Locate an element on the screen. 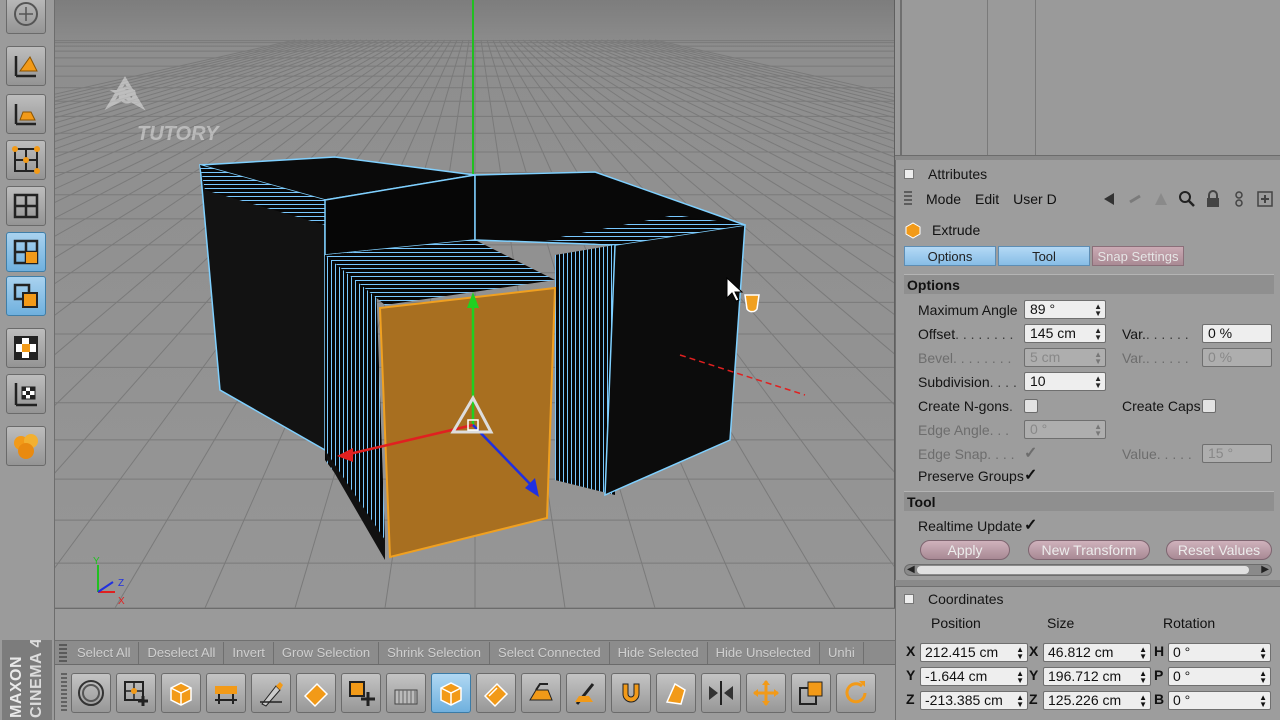 The height and width of the screenshot is (720, 1280). bridge-icon is located at coordinates (226, 692).